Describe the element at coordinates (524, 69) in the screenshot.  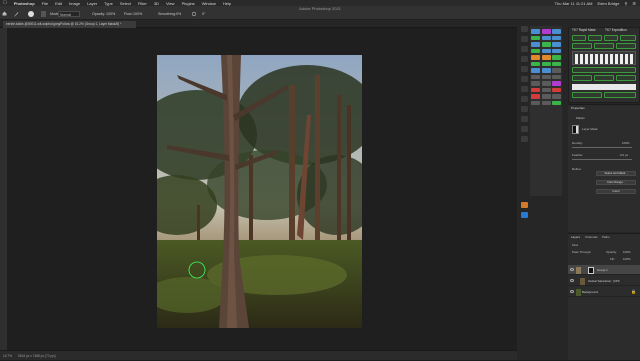
I see `adjustments-icon` at that location.